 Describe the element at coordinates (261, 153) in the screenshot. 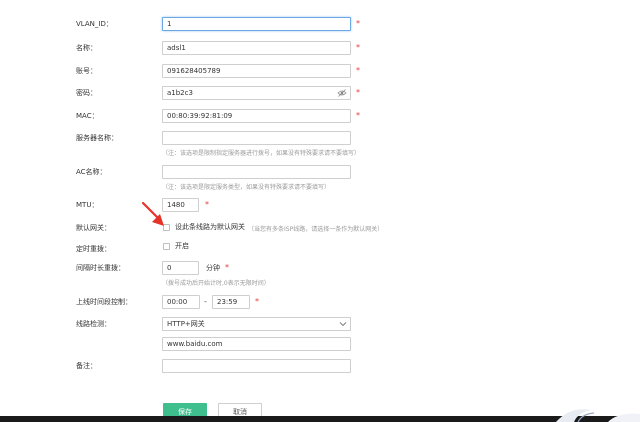

I see `server-name-hint: （注：该选项是限制指定服务器进行拨号，如果没有特殊要求请不要填写）` at that location.